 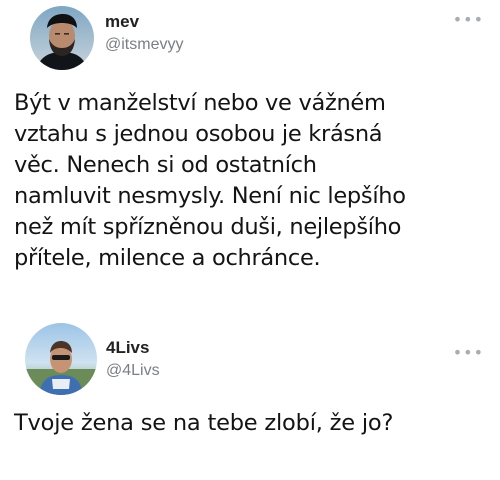 What do you see at coordinates (122, 22) in the screenshot?
I see `display-name: mev` at bounding box center [122, 22].